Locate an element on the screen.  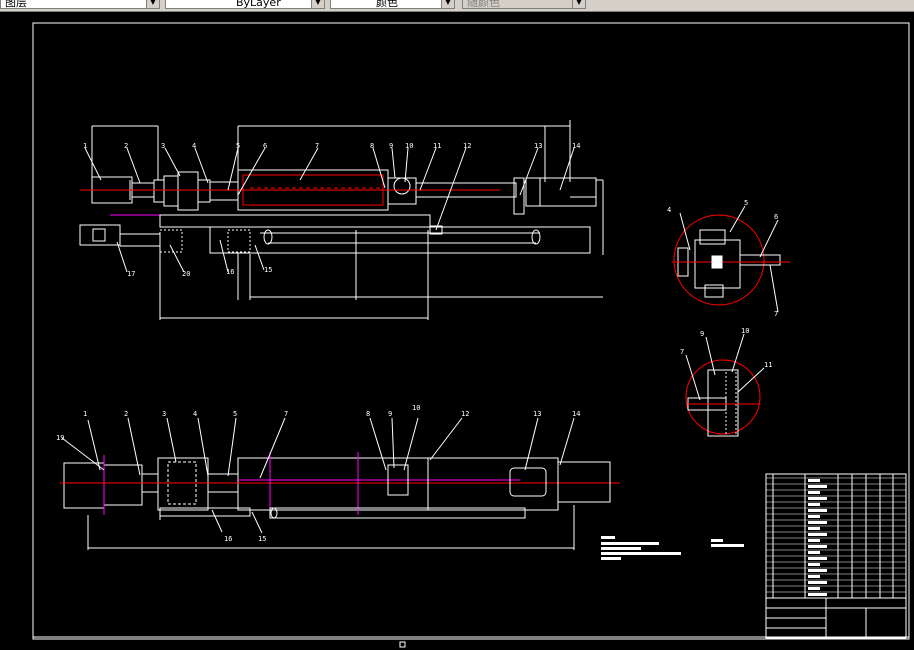
plan-view-labels: 1 2 3 4 5 7 8 9 10 12 13 14 15 16 19 is located at coordinates (318, 473).